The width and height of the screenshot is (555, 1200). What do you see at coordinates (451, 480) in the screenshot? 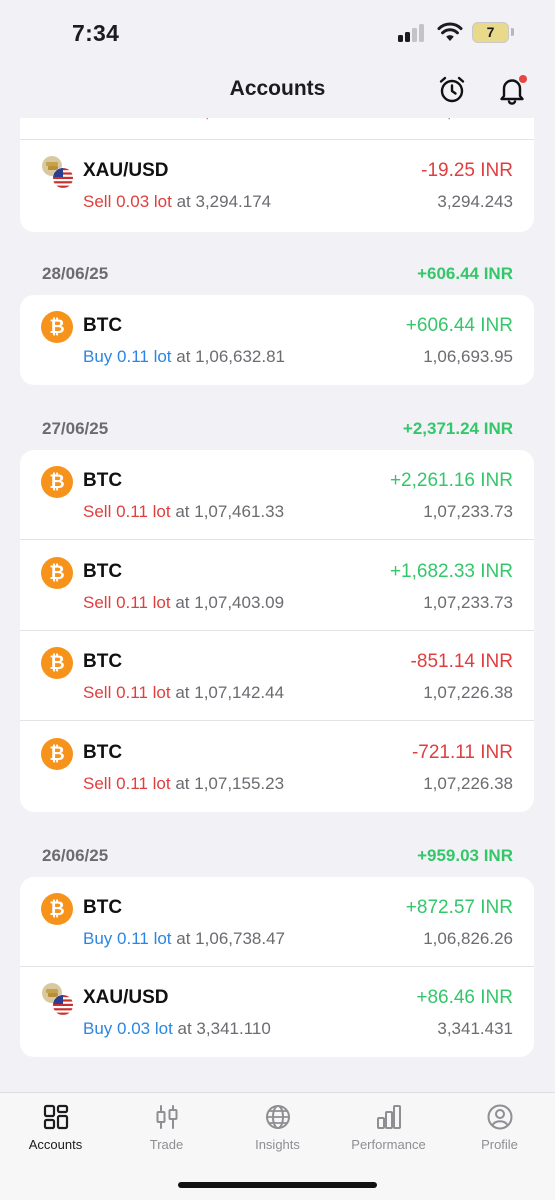
I see `trade-pnl: +2,261.16 INR` at bounding box center [451, 480].